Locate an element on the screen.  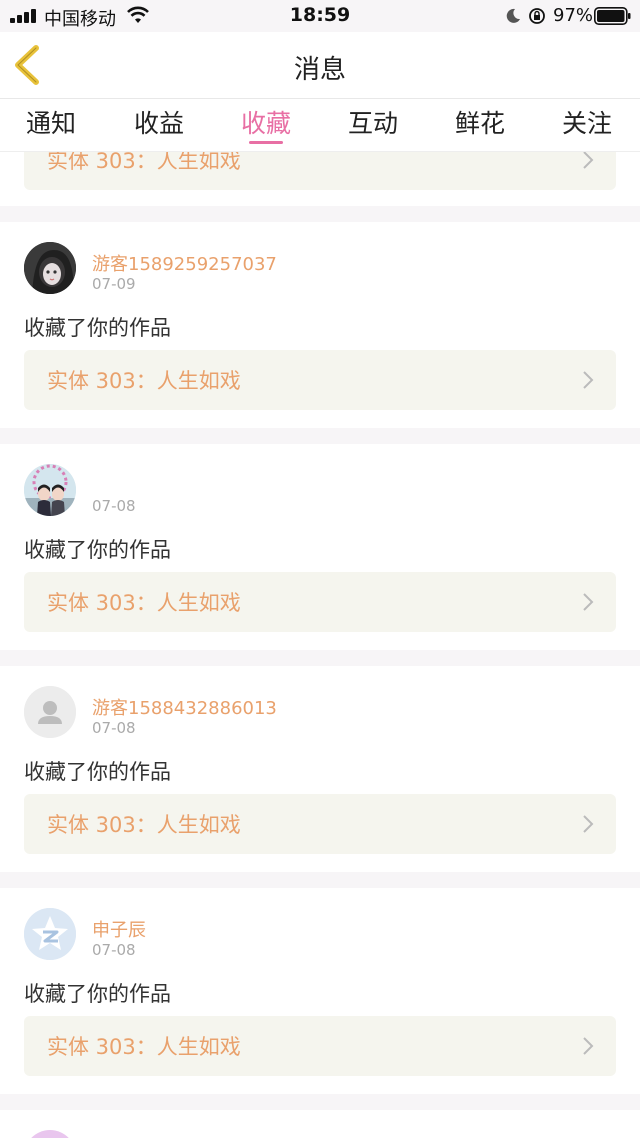
tab-follows: 关注 is located at coordinates (587, 122).